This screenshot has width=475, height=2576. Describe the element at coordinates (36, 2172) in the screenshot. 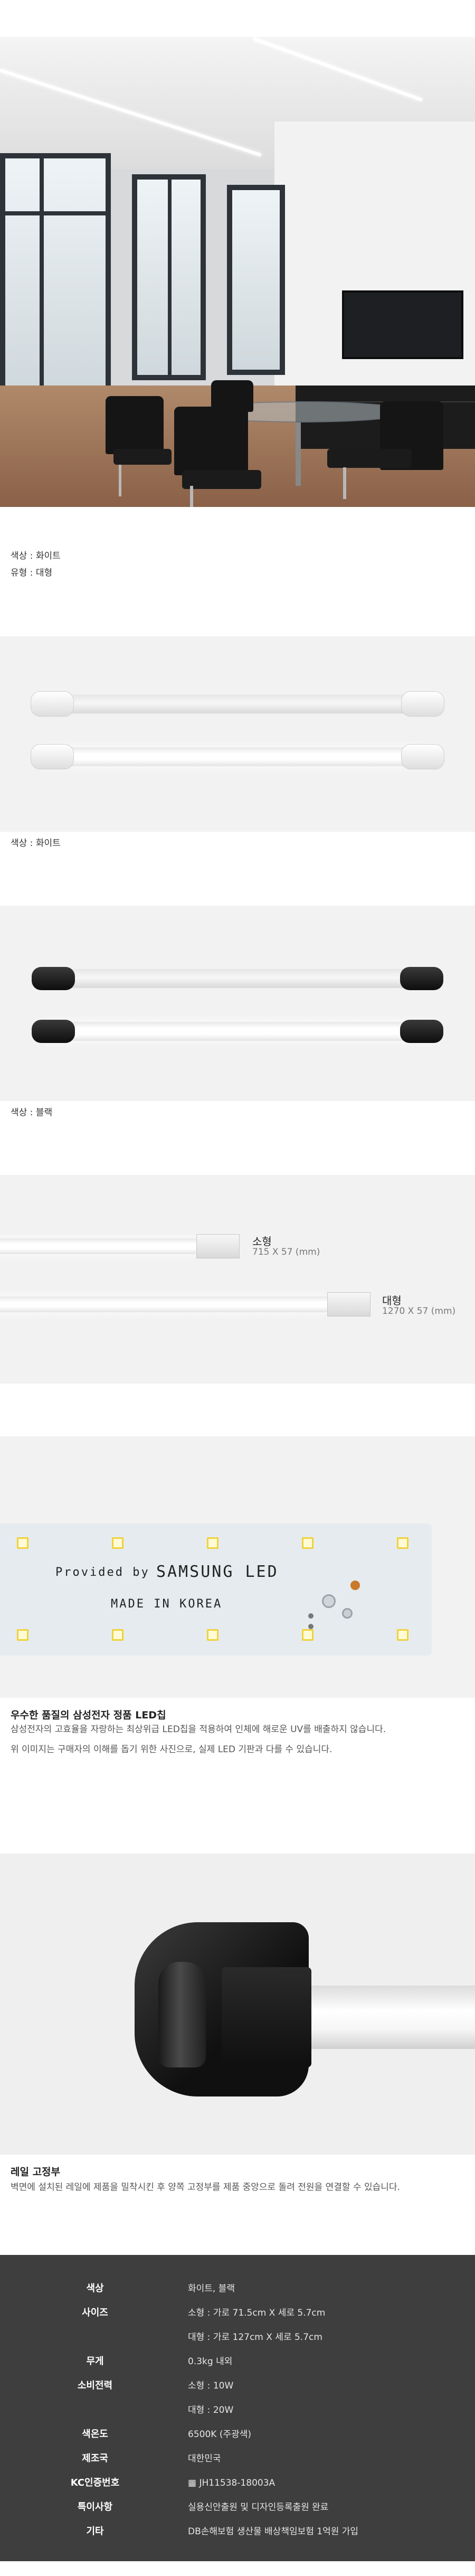

I see `rail-heading: 레일 고정부` at that location.